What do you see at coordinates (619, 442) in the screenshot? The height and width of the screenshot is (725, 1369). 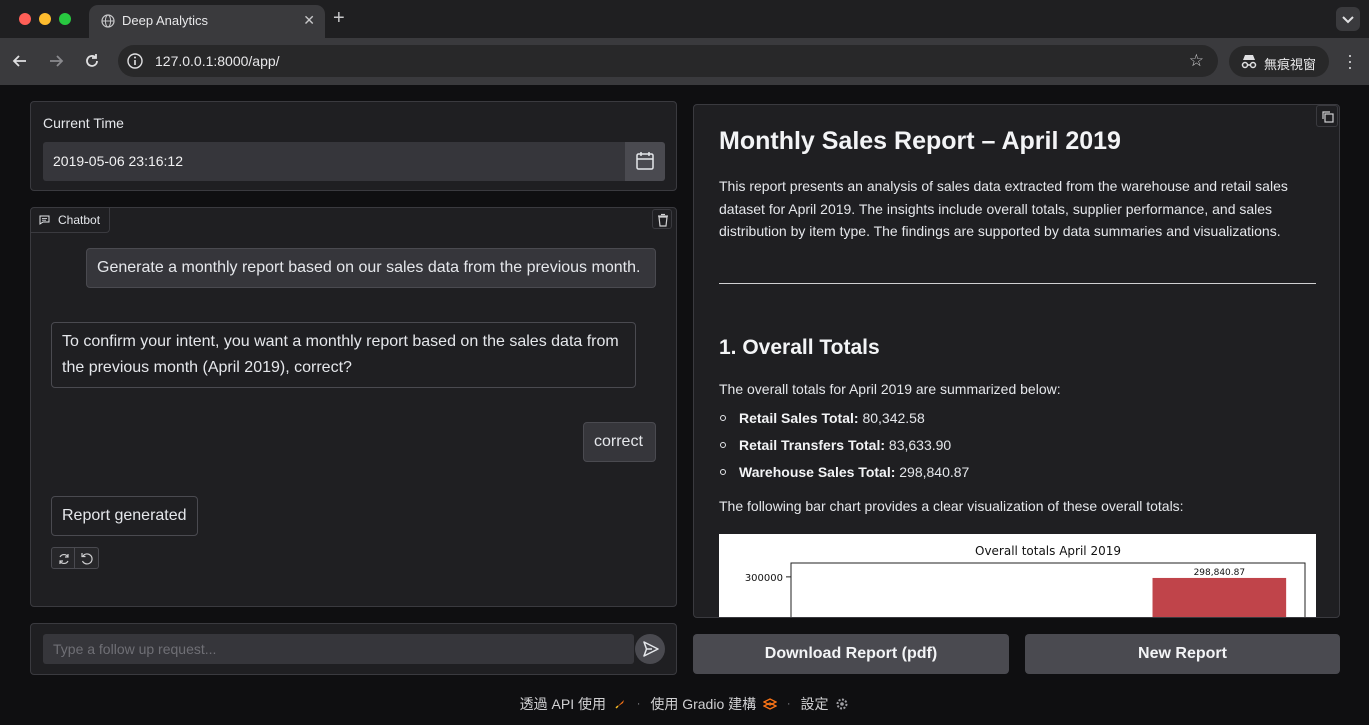 I see `user-message: correct` at bounding box center [619, 442].